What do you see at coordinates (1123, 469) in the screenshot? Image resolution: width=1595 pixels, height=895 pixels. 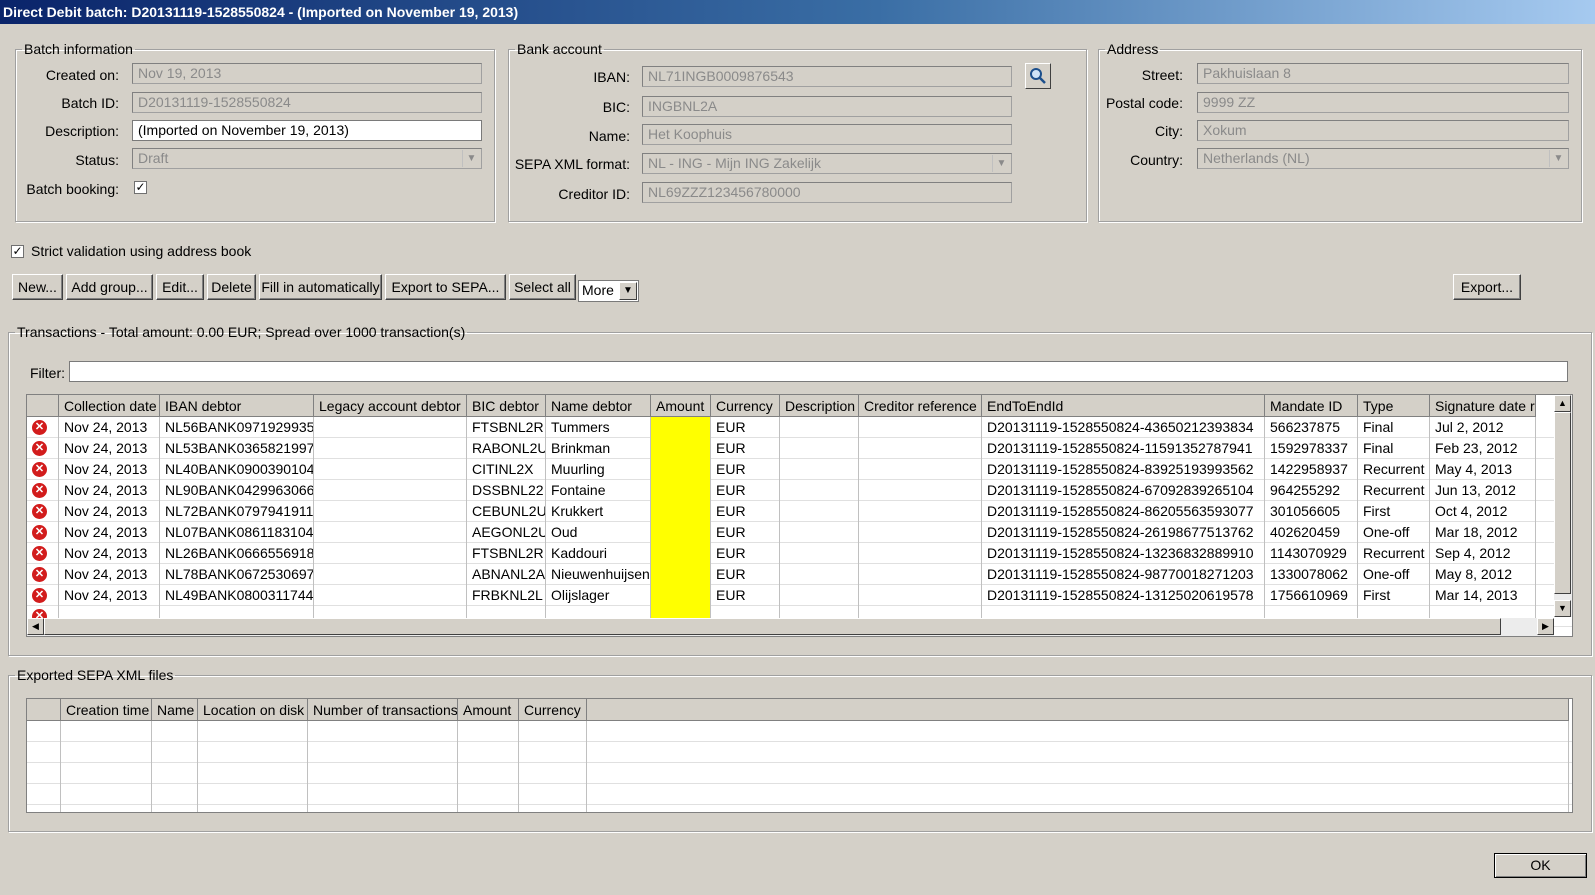 I see `table-cell: D20131119-1528550824-83925193993562` at bounding box center [1123, 469].